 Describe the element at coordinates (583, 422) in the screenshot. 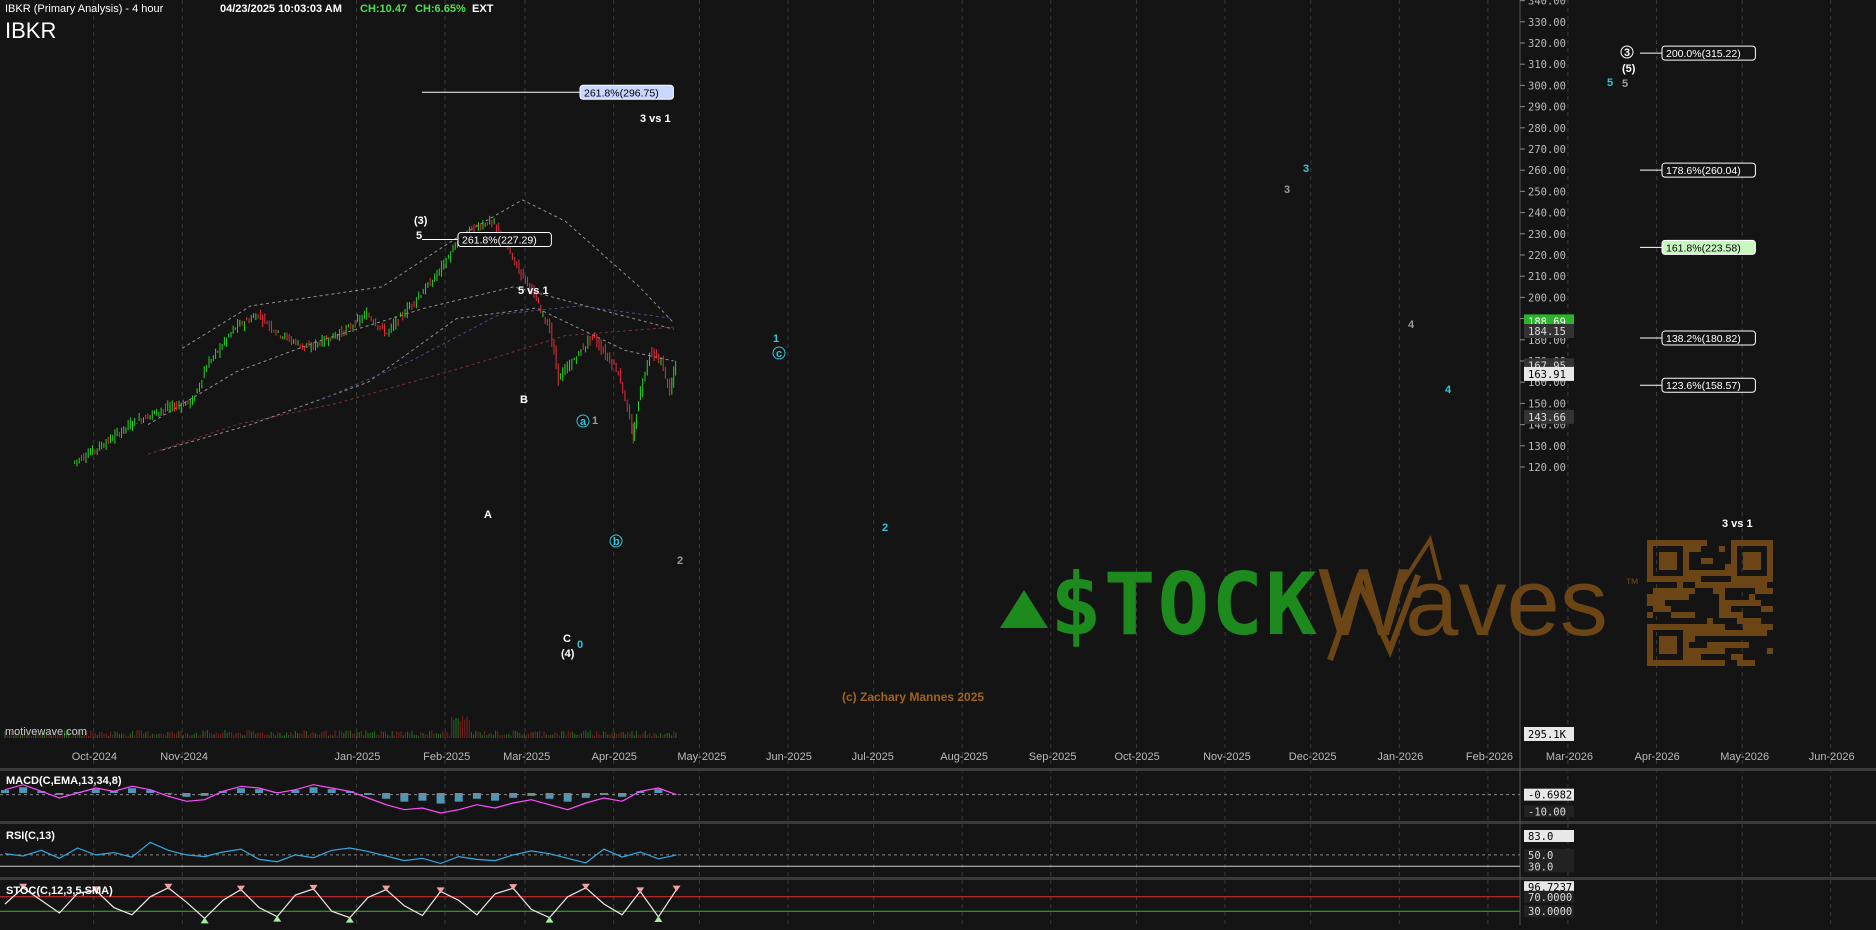

I see `wave-label: a` at that location.